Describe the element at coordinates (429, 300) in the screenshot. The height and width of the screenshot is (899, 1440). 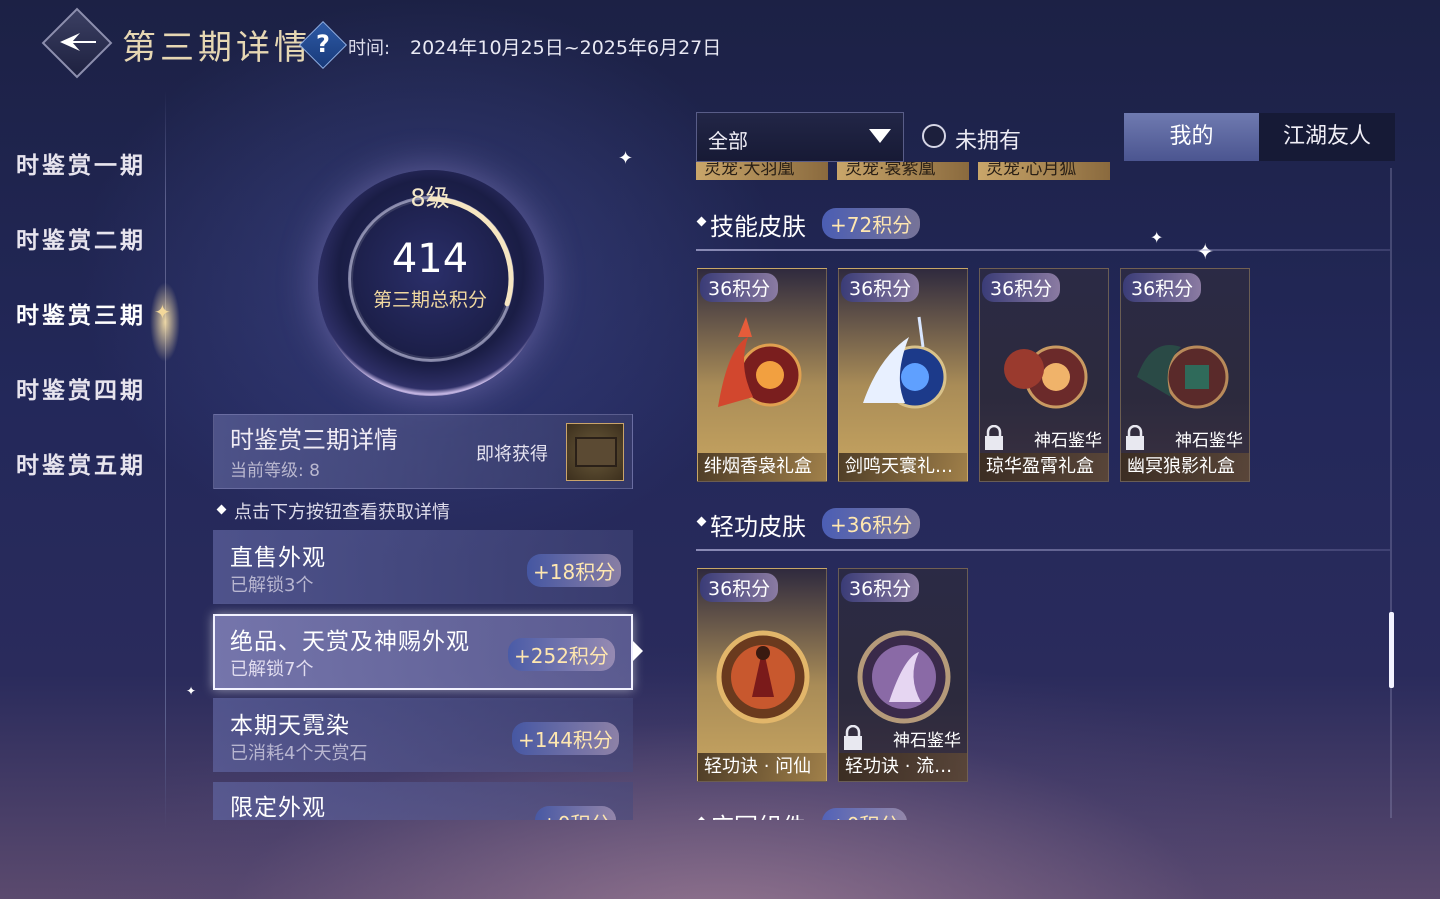
I see `score-caption: 第三期总积分` at that location.